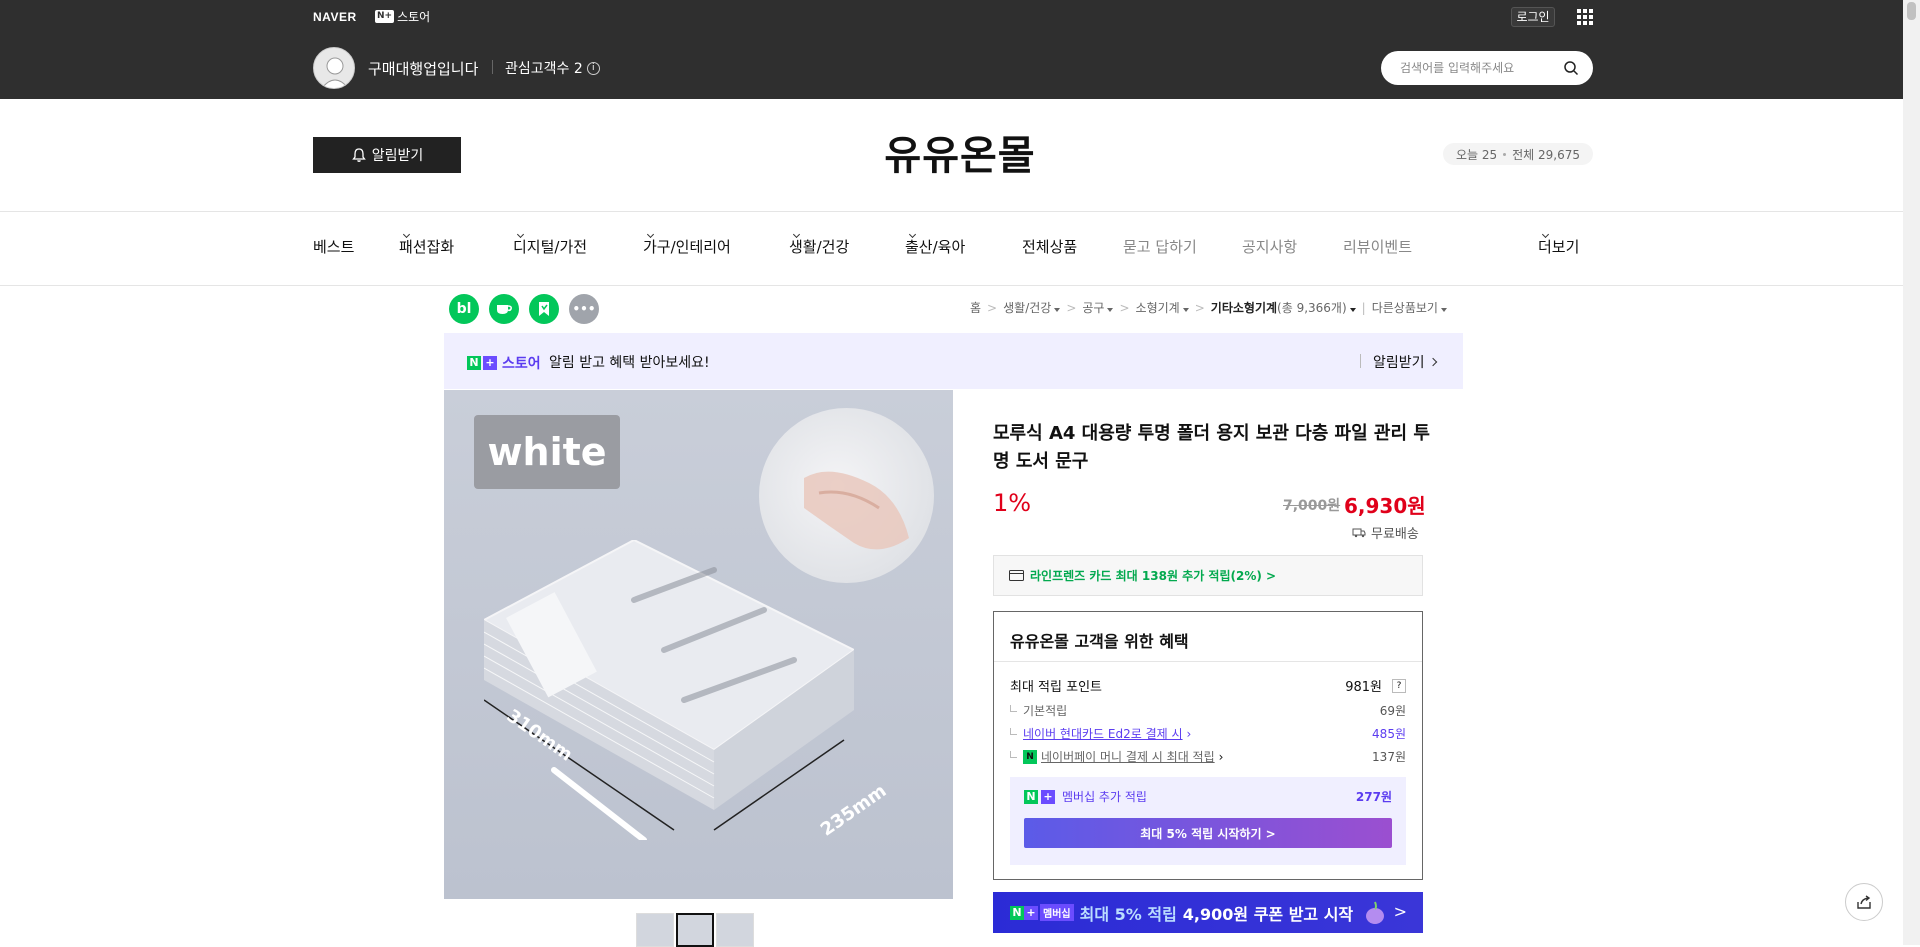  Describe the element at coordinates (1409, 307) in the screenshot. I see `other-products-link: 다른상품보기` at that location.